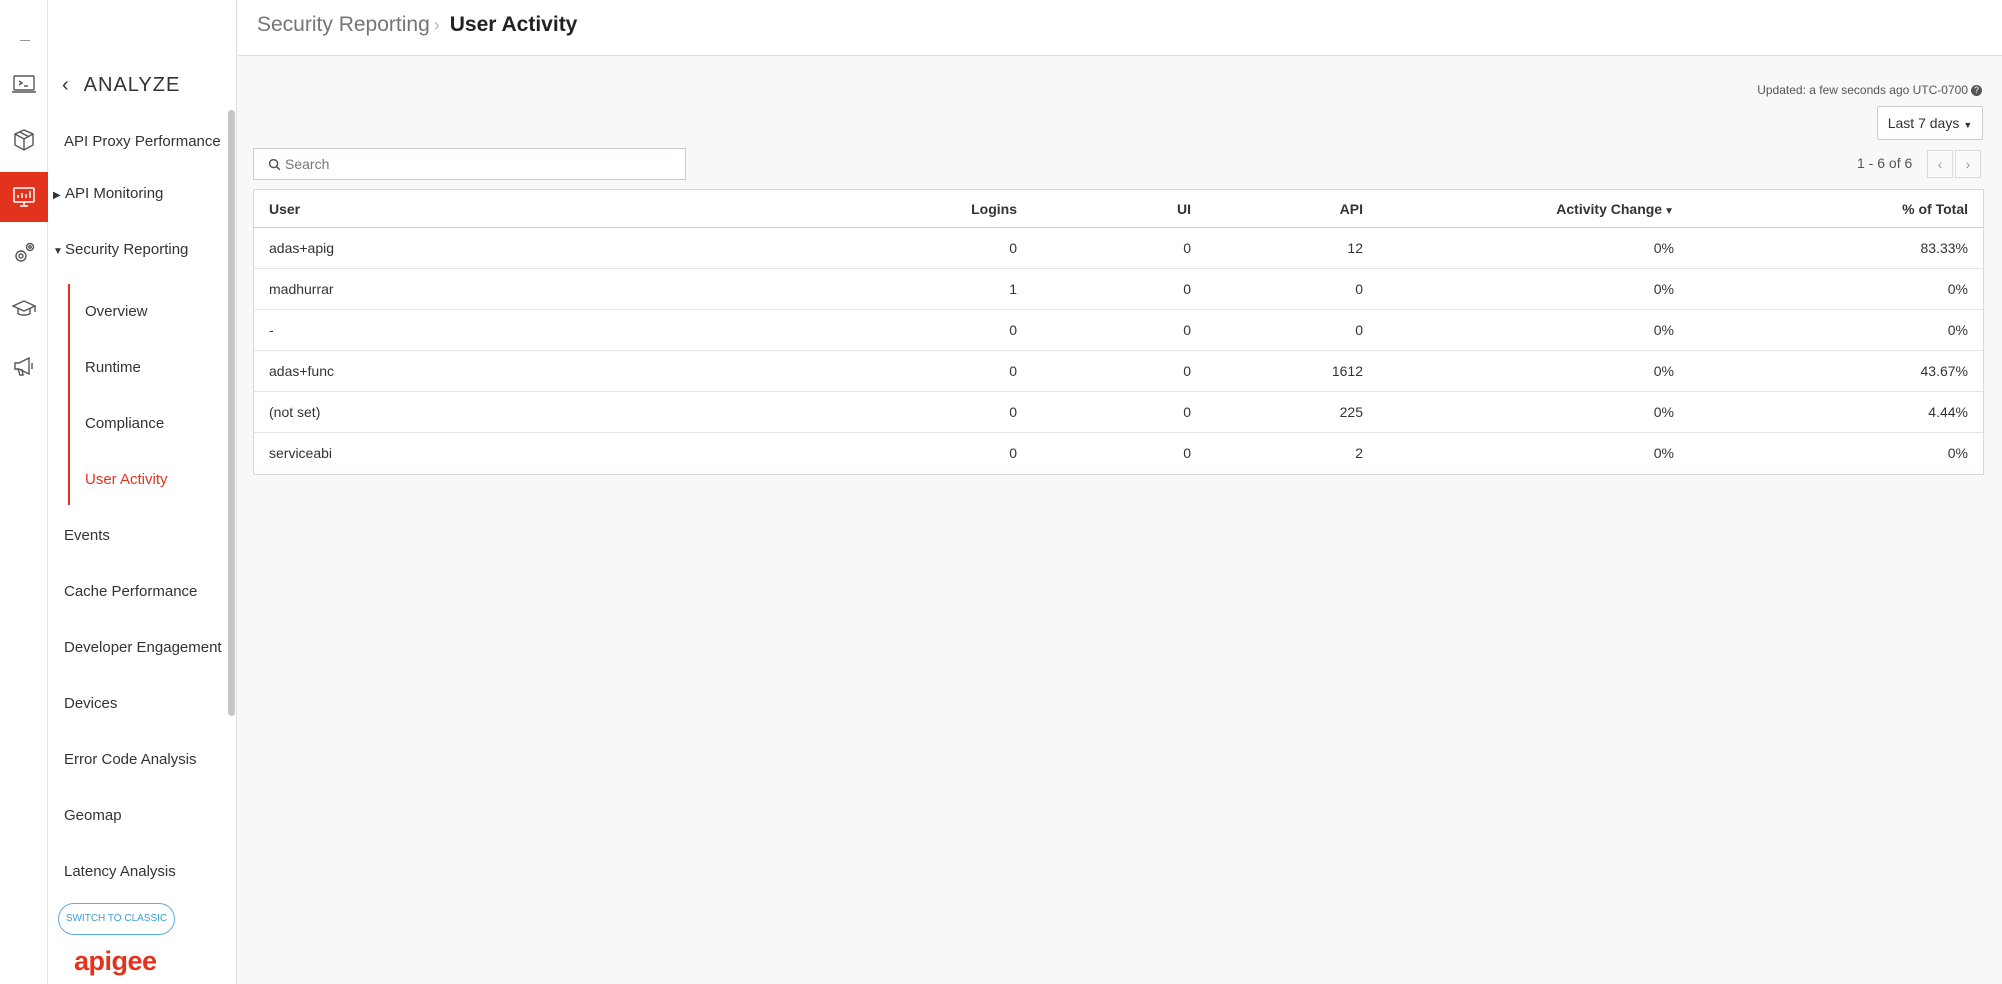  Describe the element at coordinates (1923, 123) in the screenshot. I see `date-range-label: Last 7 days` at that location.